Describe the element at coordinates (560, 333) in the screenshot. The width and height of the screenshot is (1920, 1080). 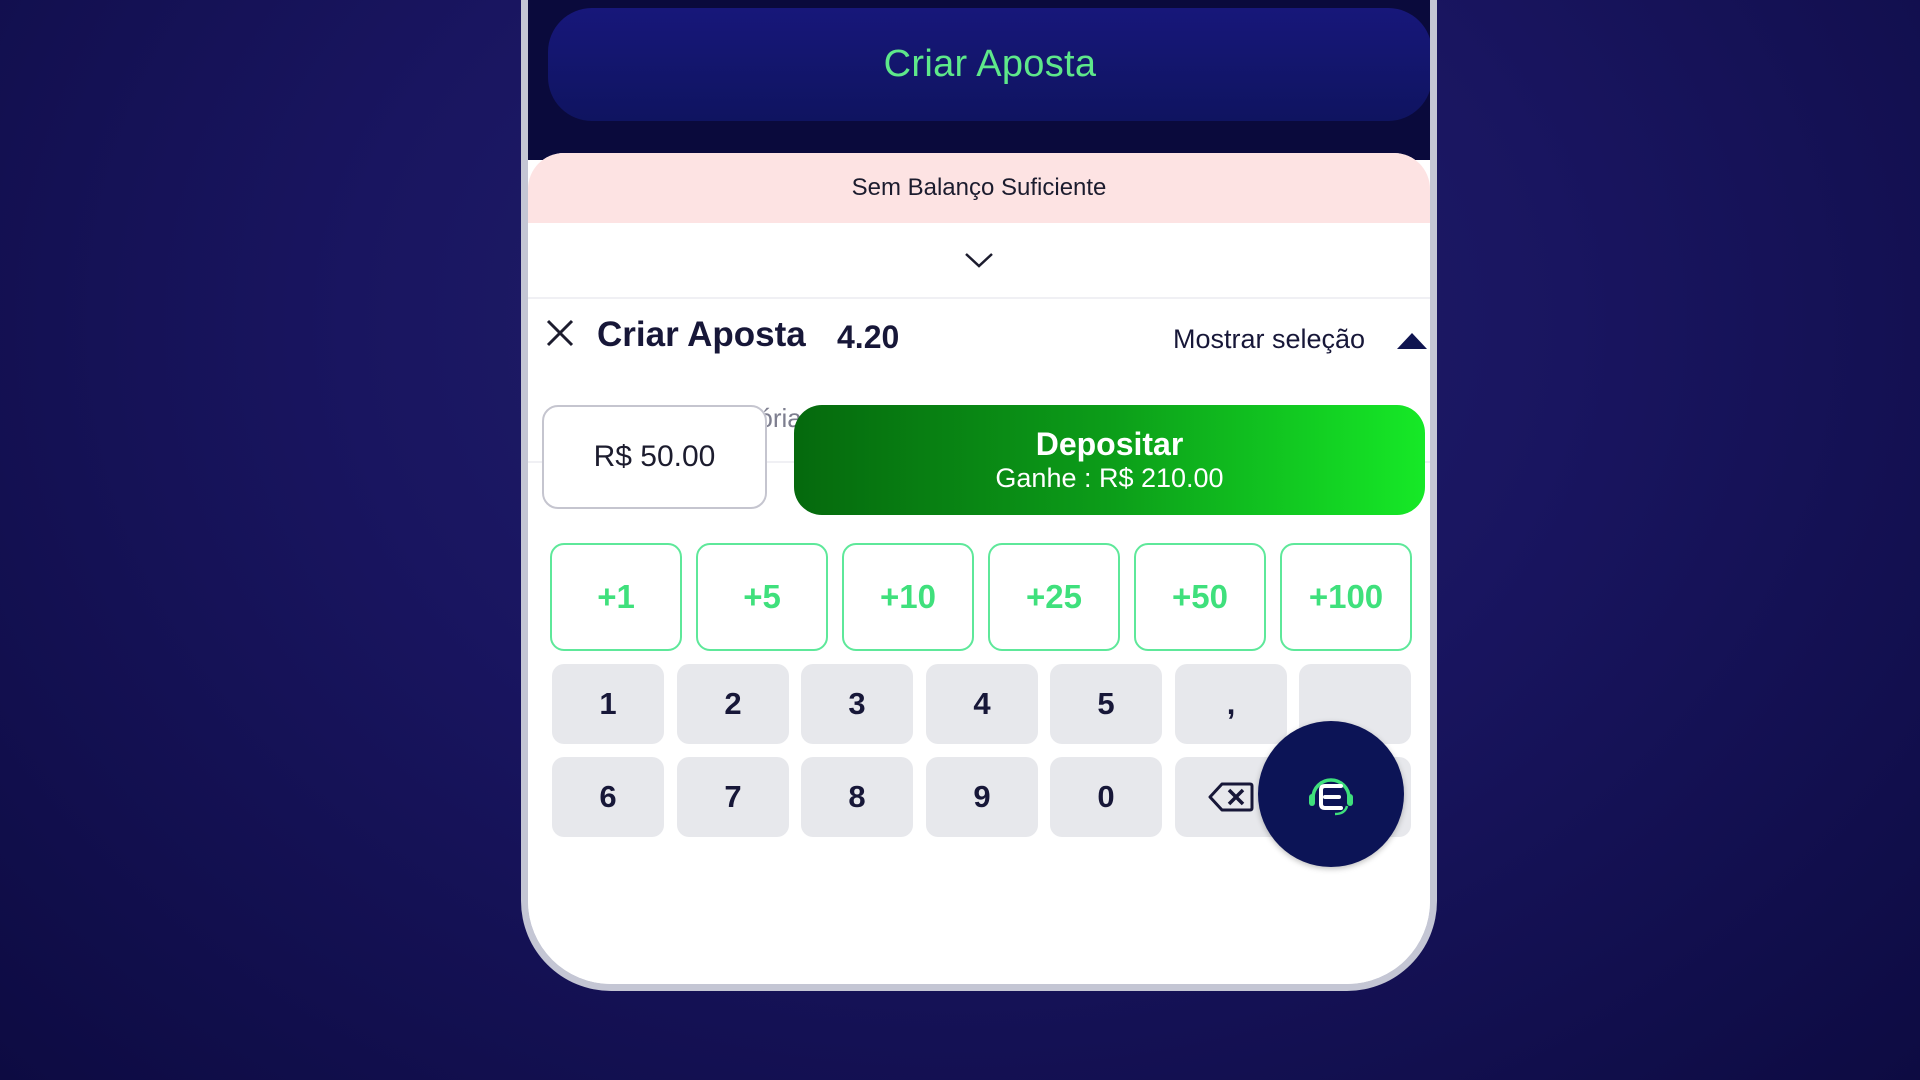
I see `close-icon` at that location.